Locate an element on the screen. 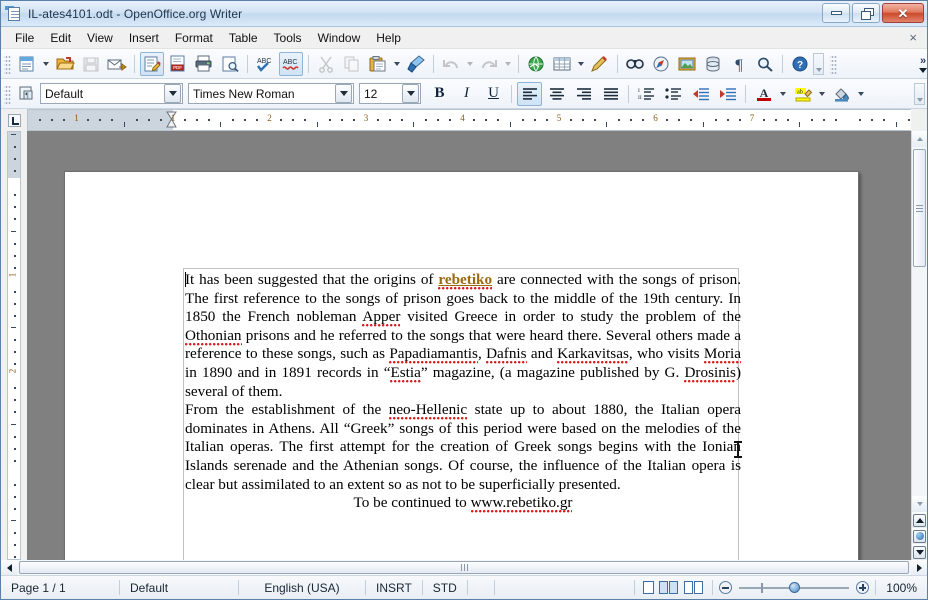  horizontal-scroll-track is located at coordinates (464, 567).